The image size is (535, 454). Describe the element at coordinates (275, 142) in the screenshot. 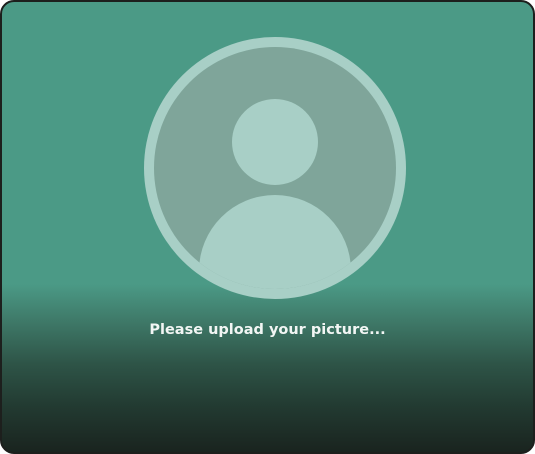

I see `avatar-head-shape` at that location.